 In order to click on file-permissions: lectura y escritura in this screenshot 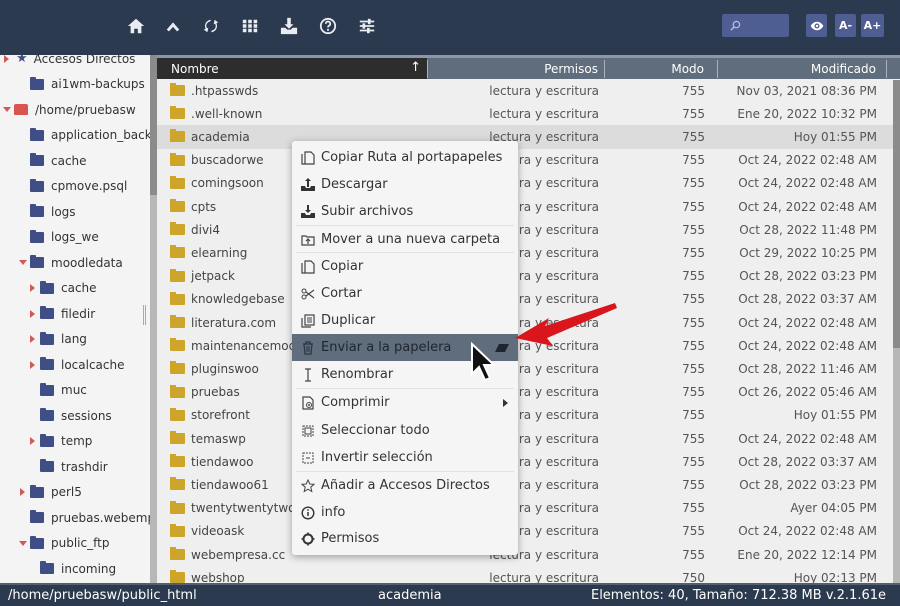, I will do `click(544, 113)`.